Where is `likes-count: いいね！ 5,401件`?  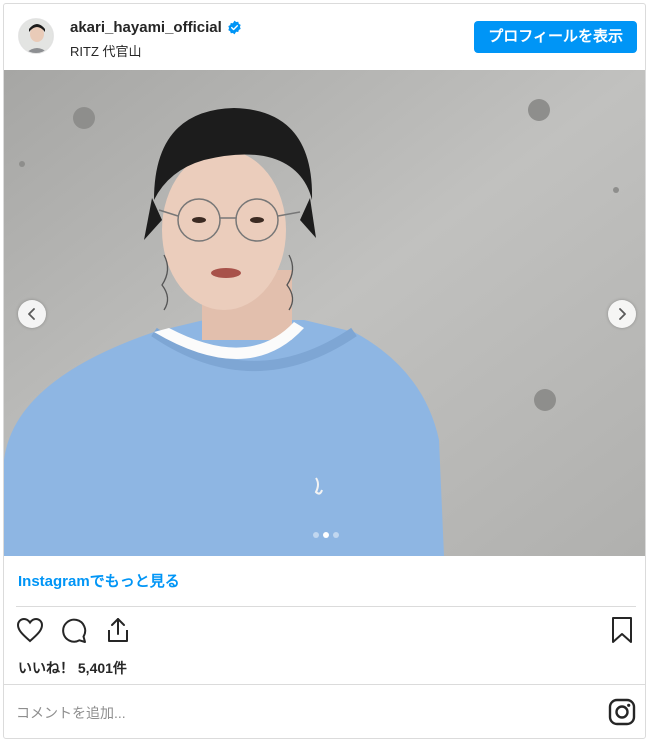 likes-count: いいね！ 5,401件 is located at coordinates (72, 668).